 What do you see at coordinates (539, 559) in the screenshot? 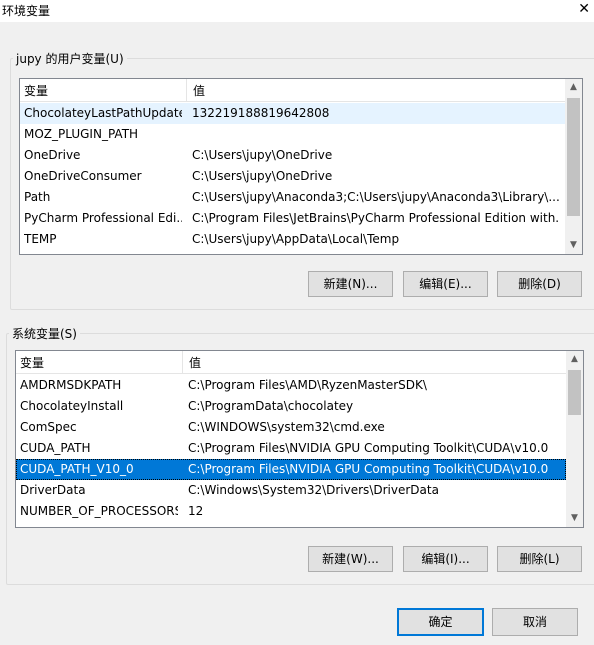
I see `system-delete-button: 删除(L)` at bounding box center [539, 559].